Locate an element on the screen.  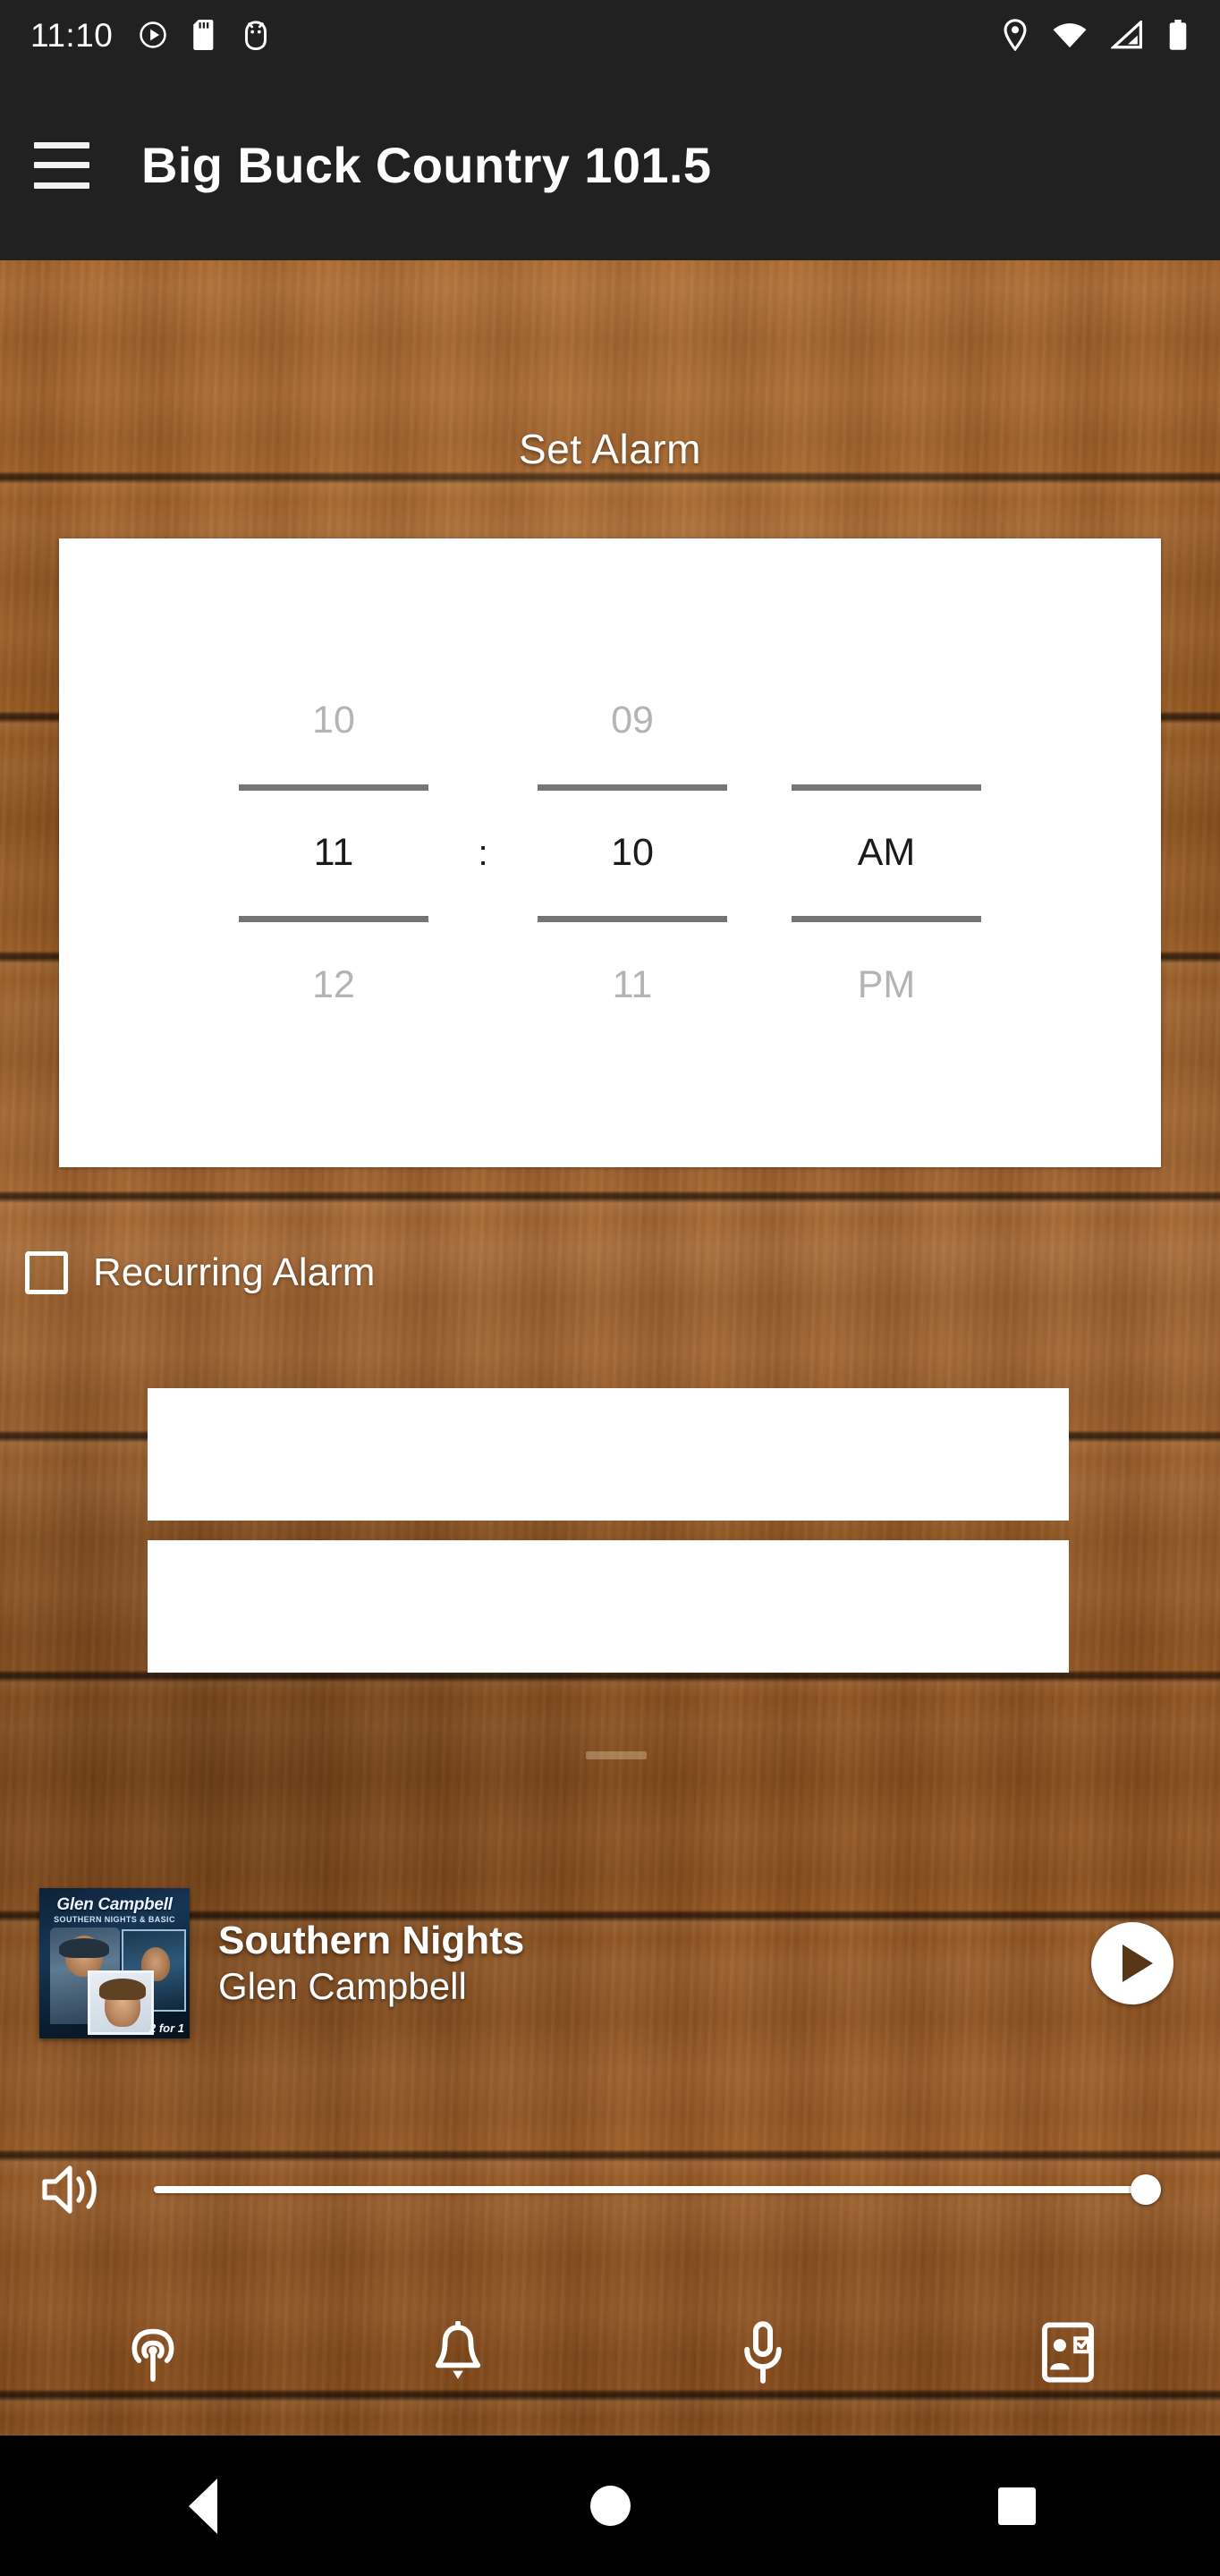
minute-divider-bottom is located at coordinates (633, 918).